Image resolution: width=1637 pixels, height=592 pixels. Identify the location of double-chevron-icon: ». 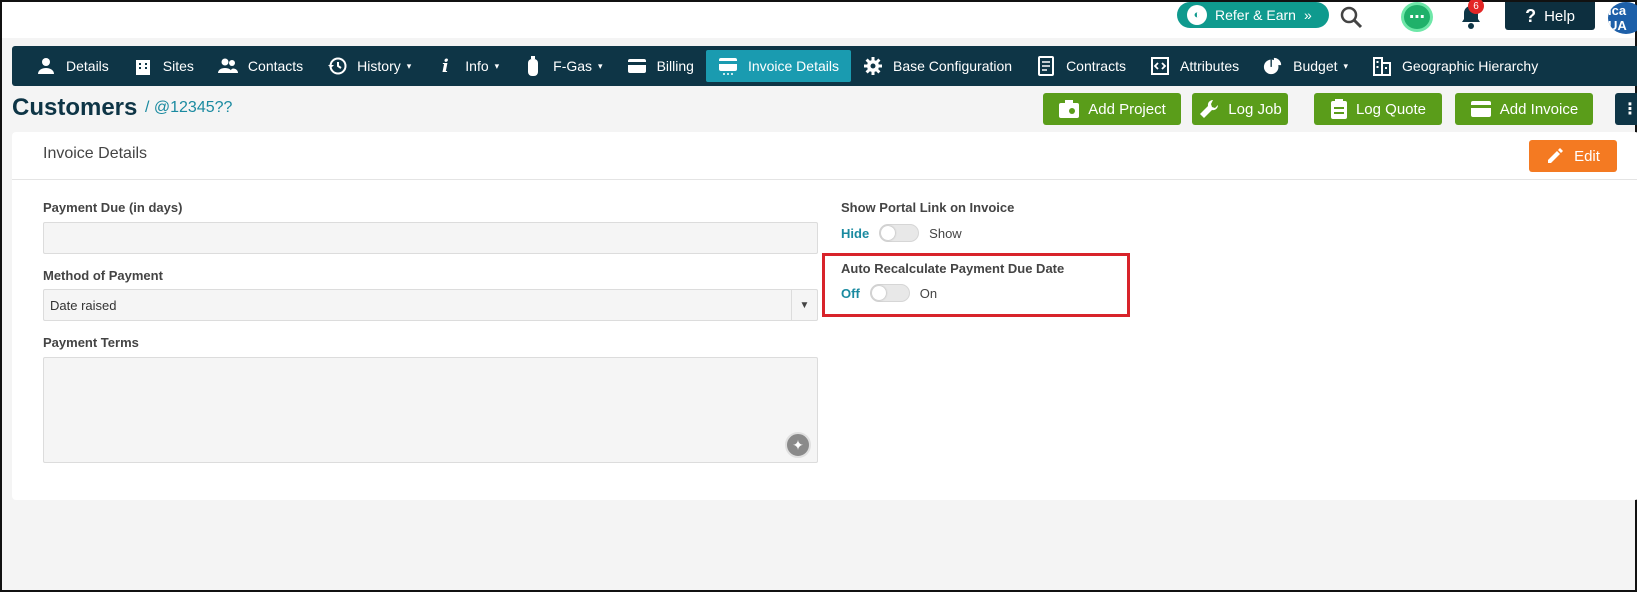
(1307, 15).